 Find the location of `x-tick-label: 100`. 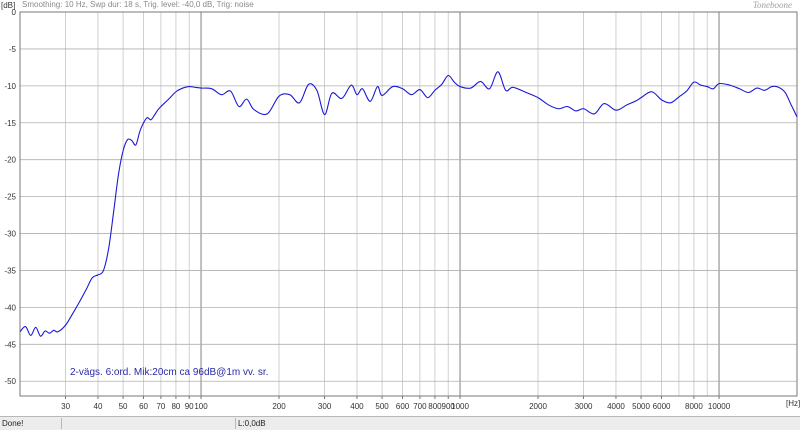

x-tick-label: 100 is located at coordinates (201, 406).